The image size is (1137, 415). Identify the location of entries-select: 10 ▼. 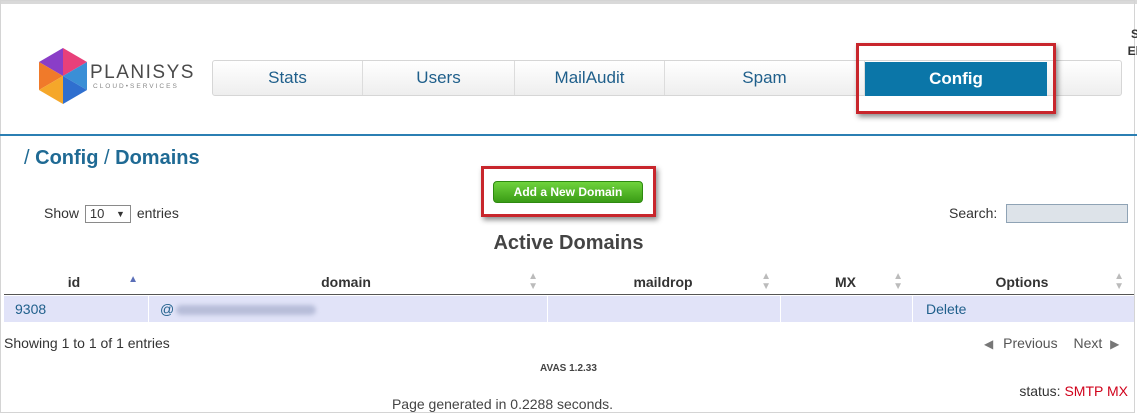
(107, 214).